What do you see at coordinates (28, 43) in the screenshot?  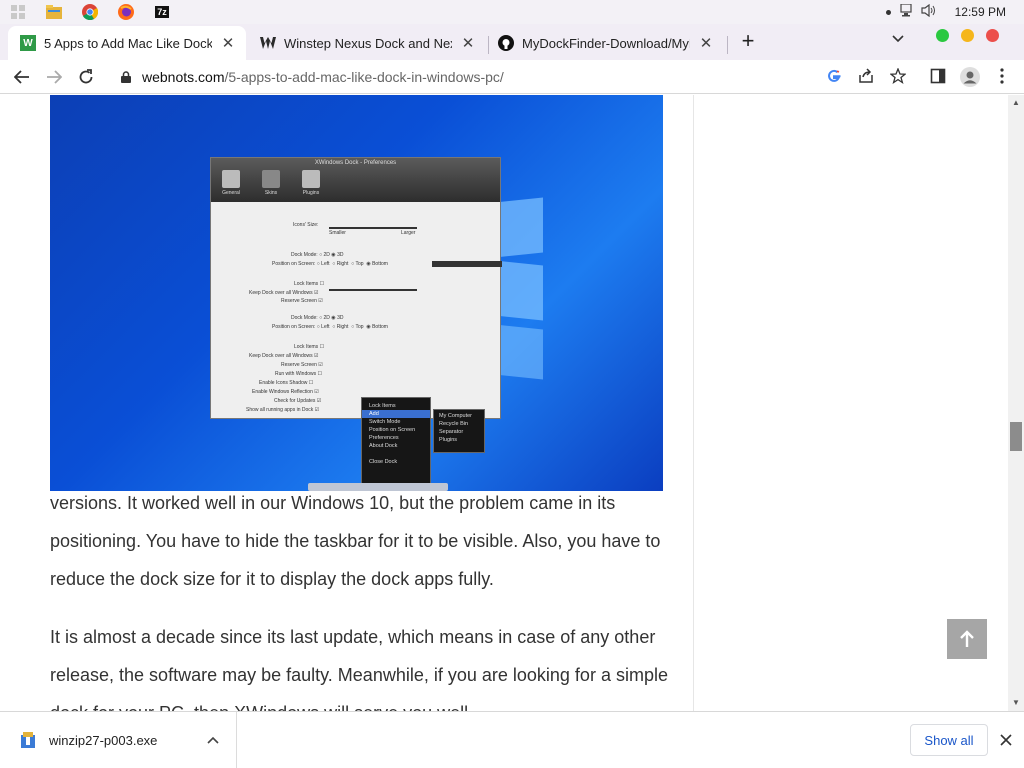 I see `webnots-favicon: W` at bounding box center [28, 43].